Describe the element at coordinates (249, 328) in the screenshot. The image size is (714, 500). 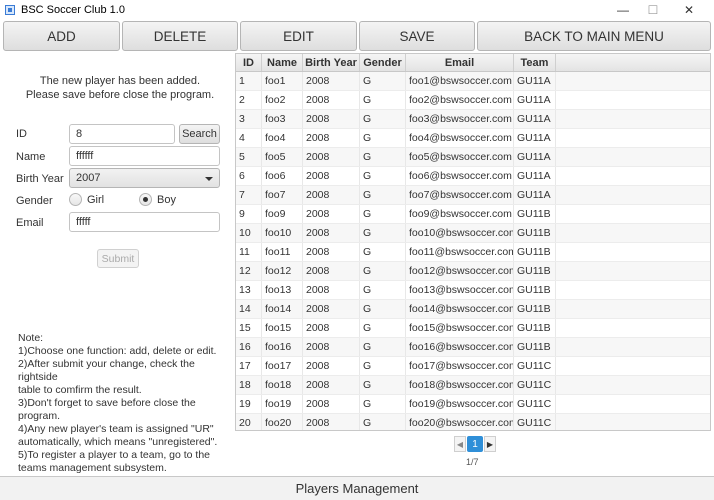
I see `cell-id: 15` at that location.